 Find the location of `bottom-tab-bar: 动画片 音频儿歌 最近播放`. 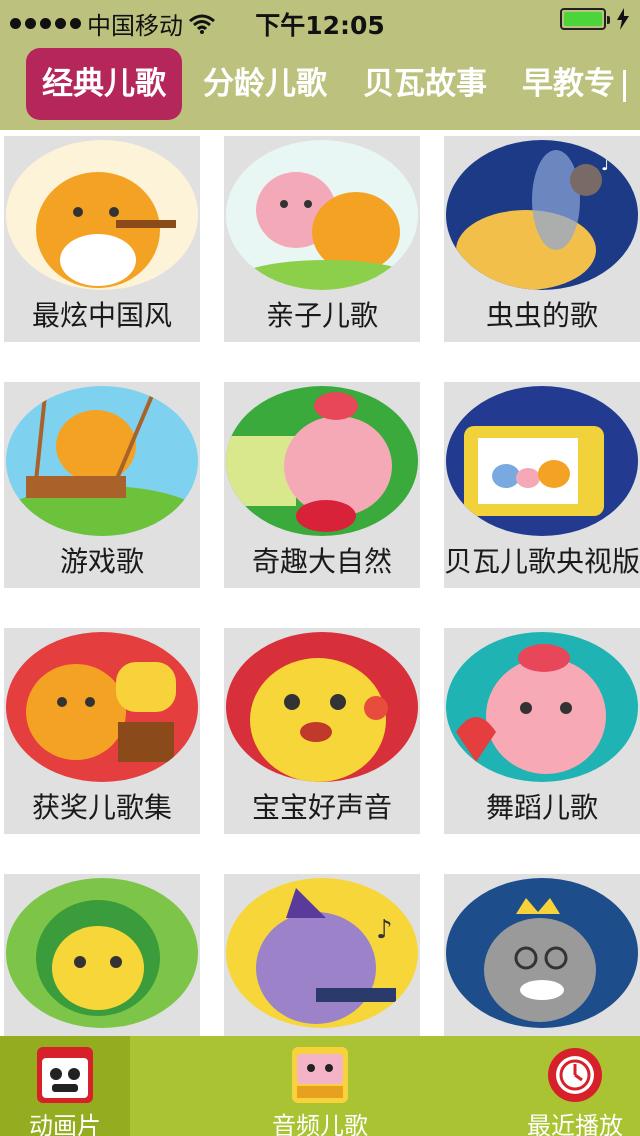

bottom-tab-bar: 动画片 音频儿歌 最近播放 is located at coordinates (320, 1086).